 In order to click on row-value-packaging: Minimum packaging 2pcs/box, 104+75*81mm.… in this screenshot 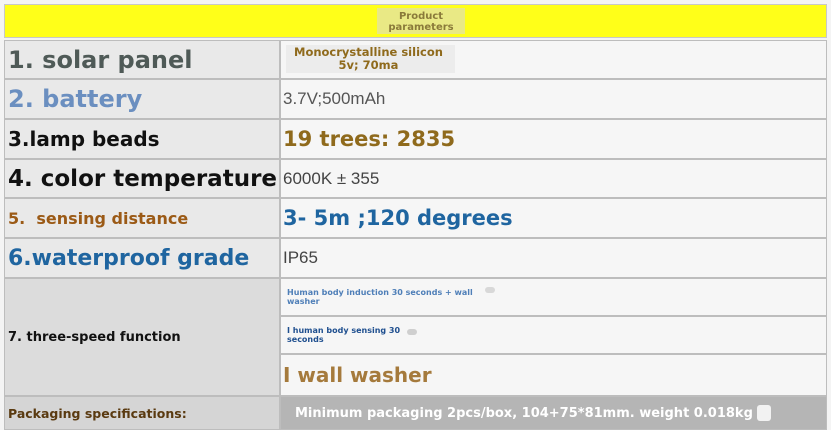, I will do `click(553, 413)`.